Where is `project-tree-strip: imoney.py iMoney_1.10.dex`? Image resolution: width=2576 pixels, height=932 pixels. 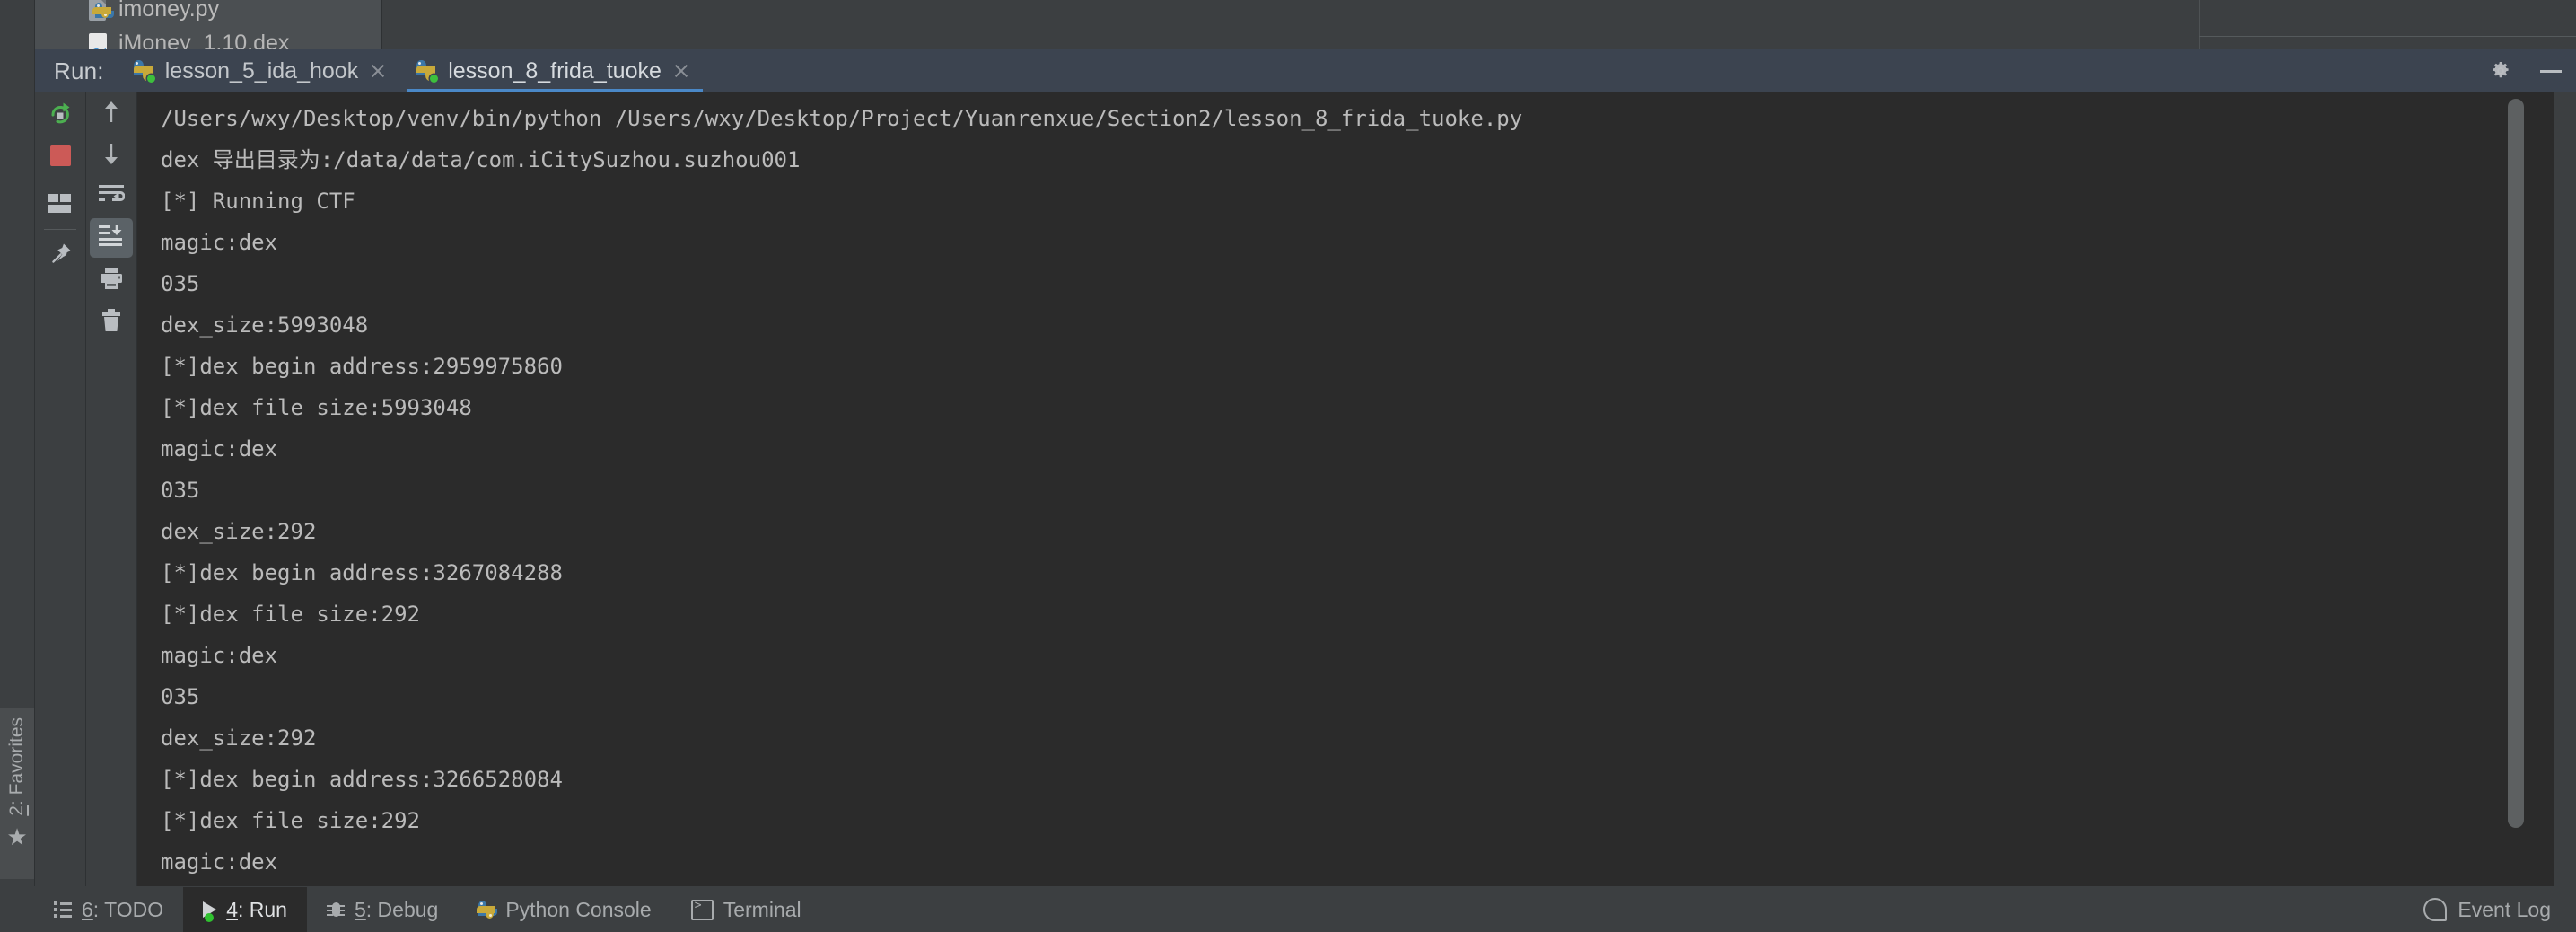
project-tree-strip: imoney.py iMoney_1.10.dex is located at coordinates (1288, 24).